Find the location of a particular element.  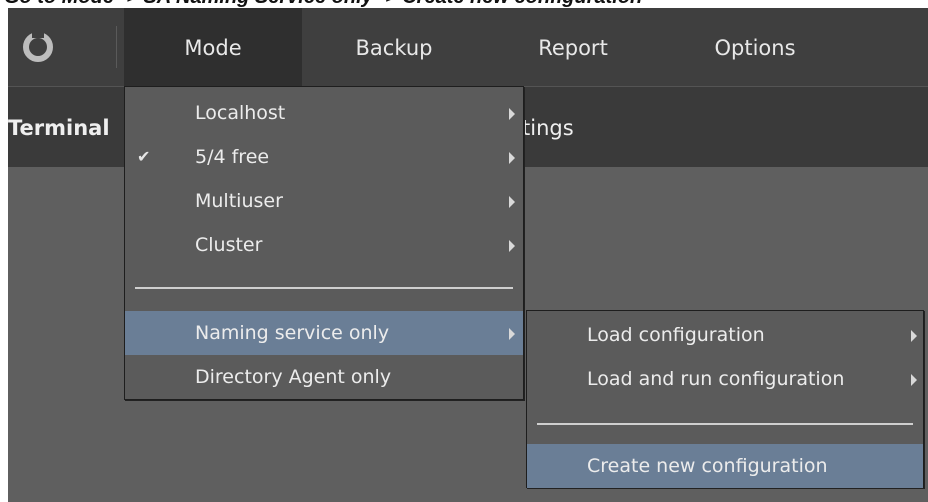

menu-item-cluster: Cluster is located at coordinates (324, 245).